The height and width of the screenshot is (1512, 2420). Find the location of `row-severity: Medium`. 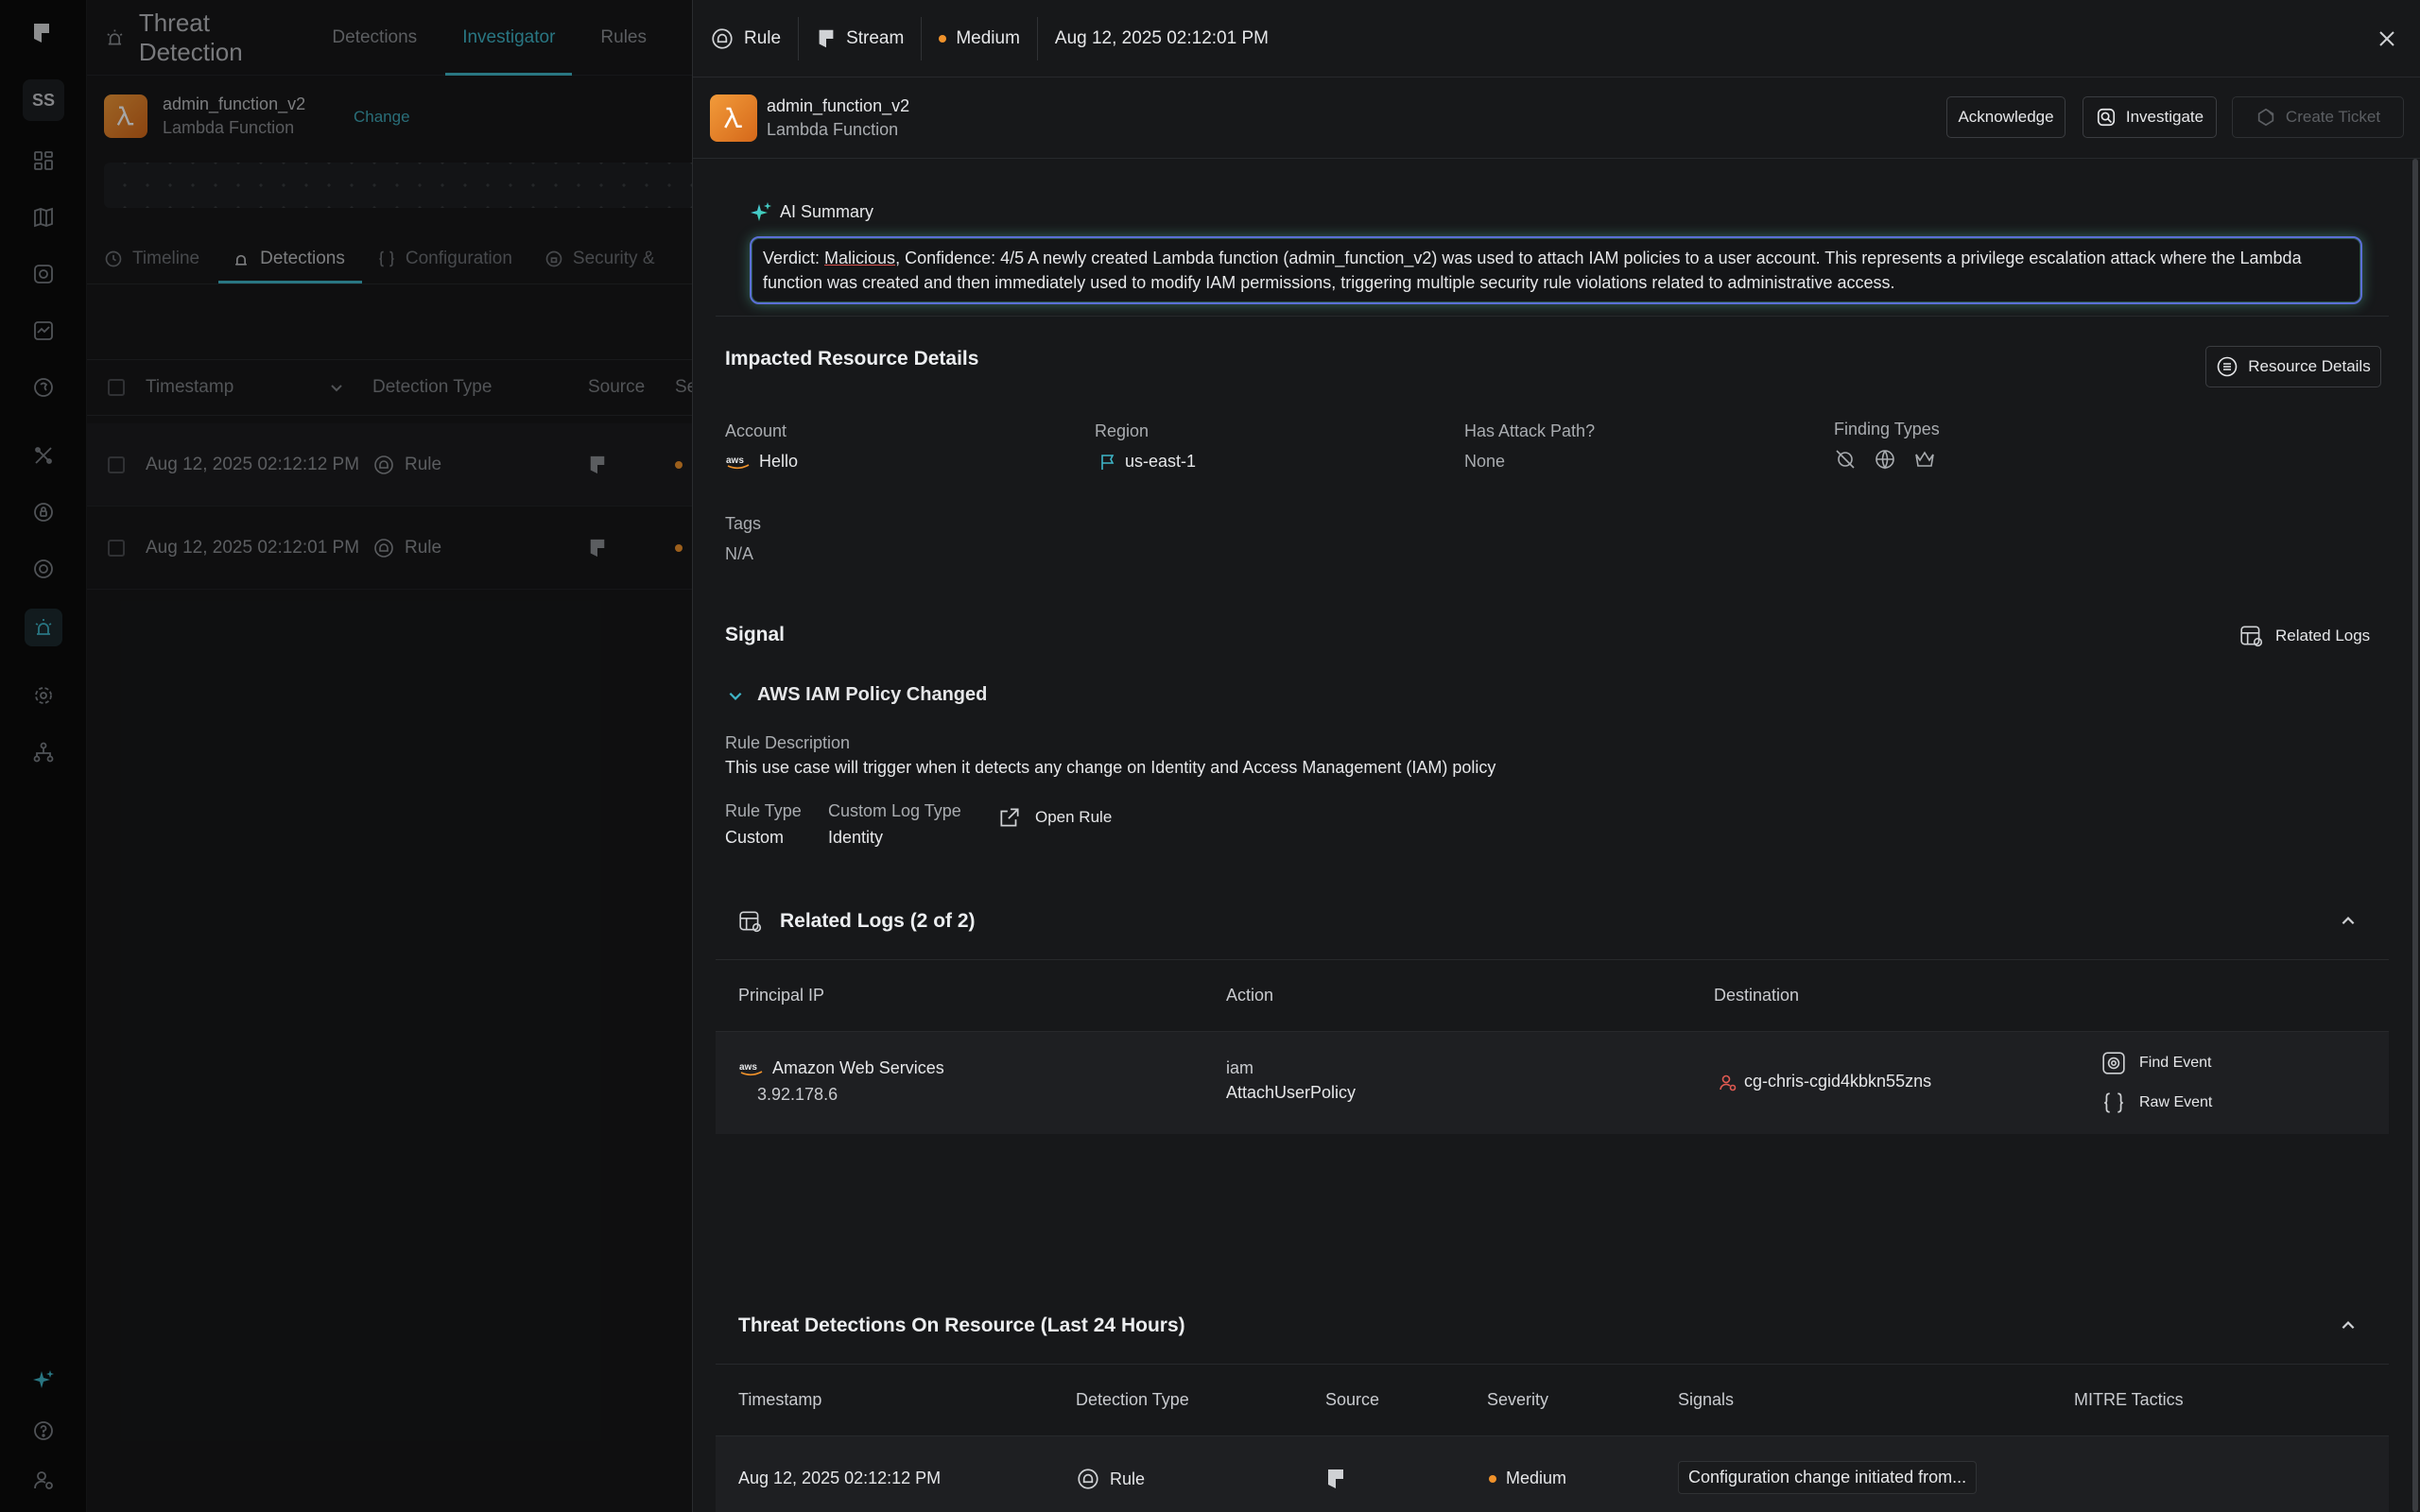

row-severity: Medium is located at coordinates (1527, 1478).